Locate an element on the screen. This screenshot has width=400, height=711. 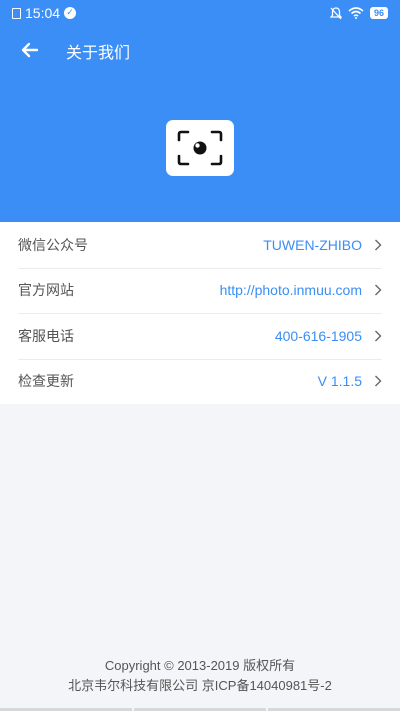
wifi-icon is located at coordinates (356, 13).